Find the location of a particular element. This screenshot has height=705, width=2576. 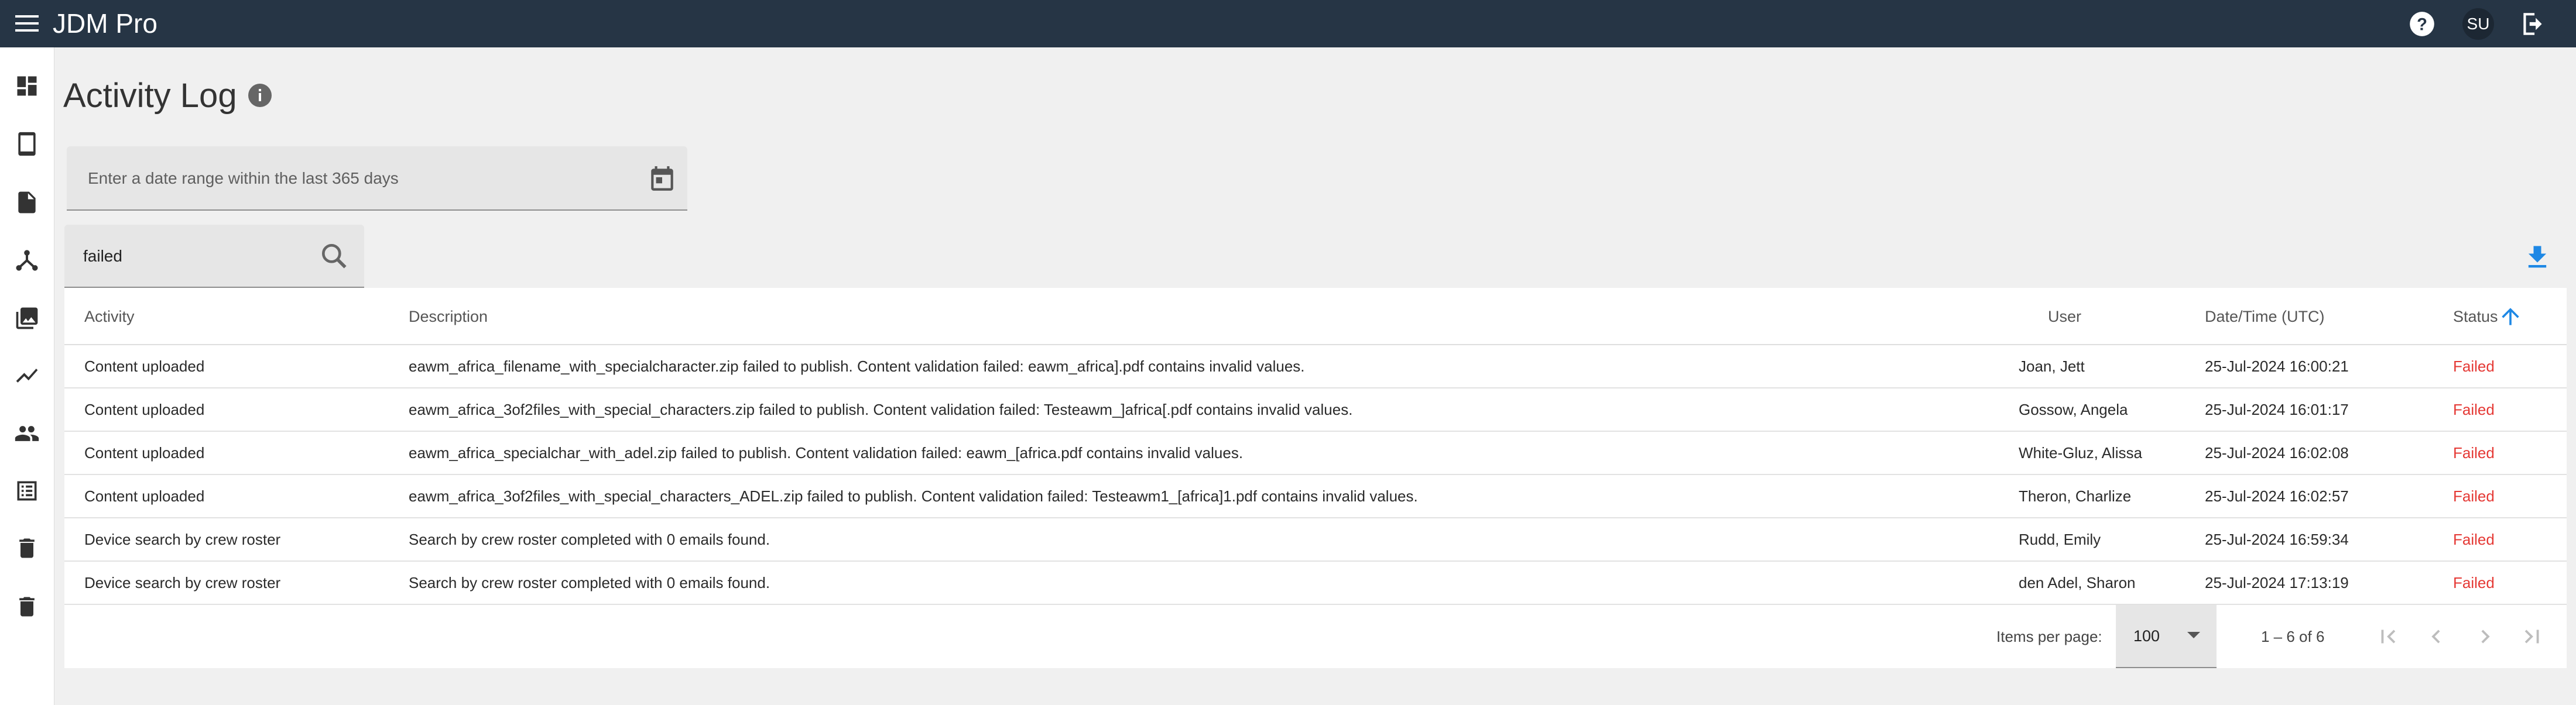

document-icon is located at coordinates (27, 202).